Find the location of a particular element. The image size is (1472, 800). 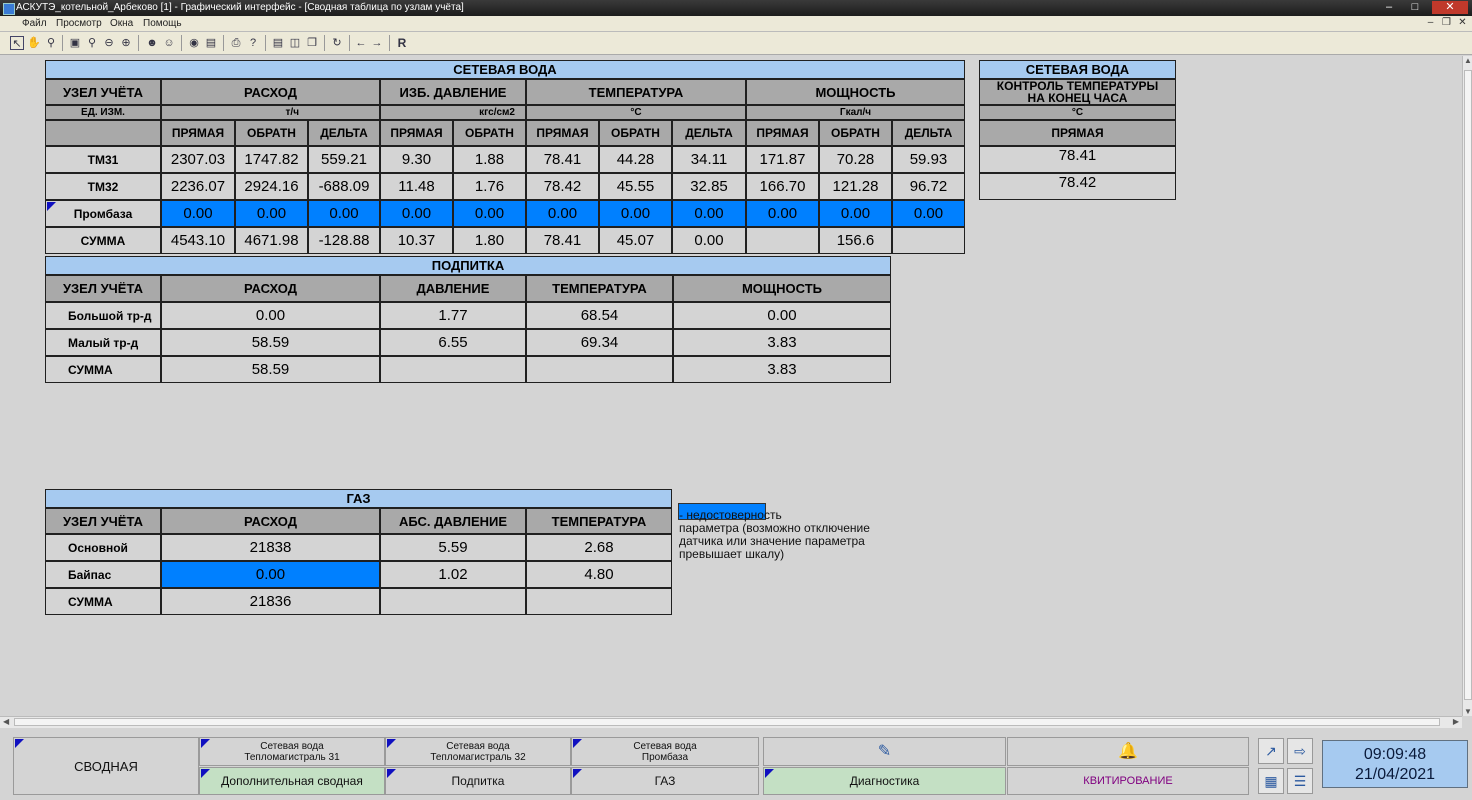

subheader-8: ПРЯМАЯ is located at coordinates (782, 133).